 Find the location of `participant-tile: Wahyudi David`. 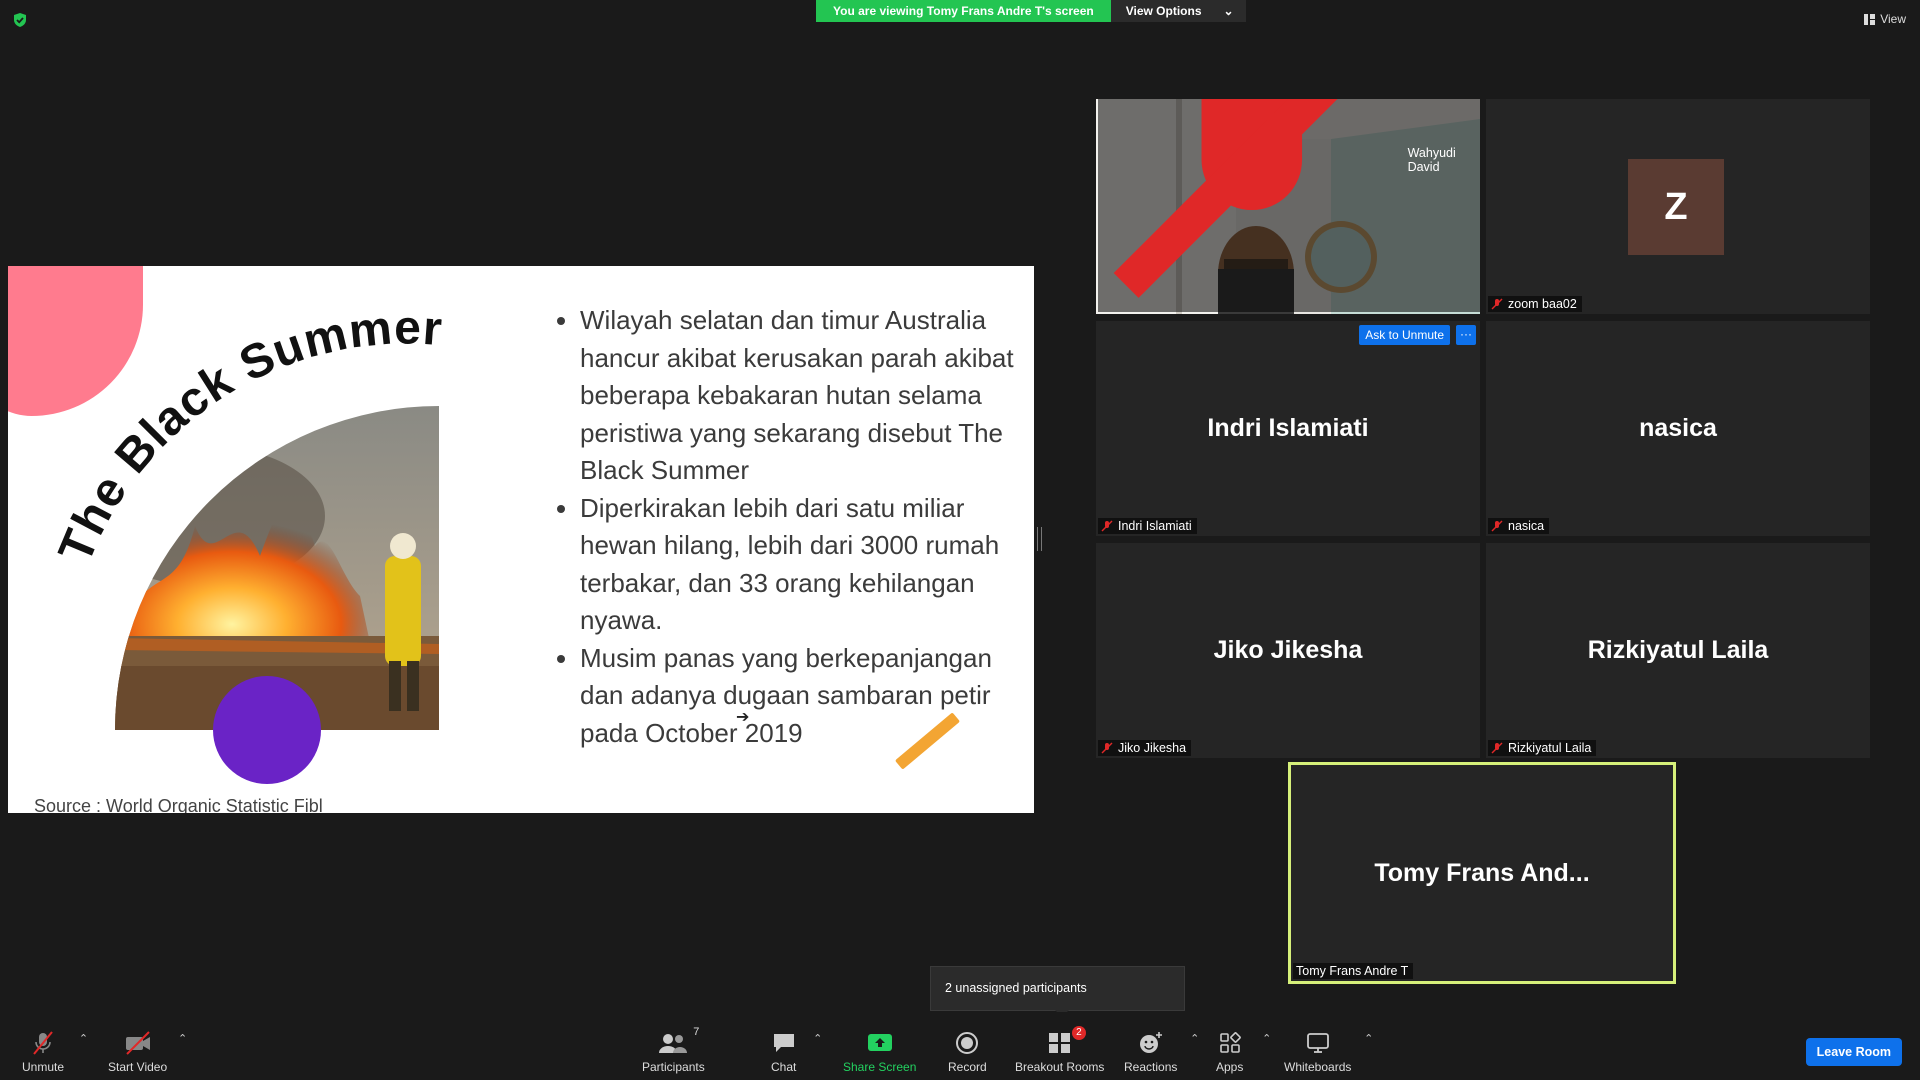

participant-tile: Wahyudi David is located at coordinates (1288, 206).